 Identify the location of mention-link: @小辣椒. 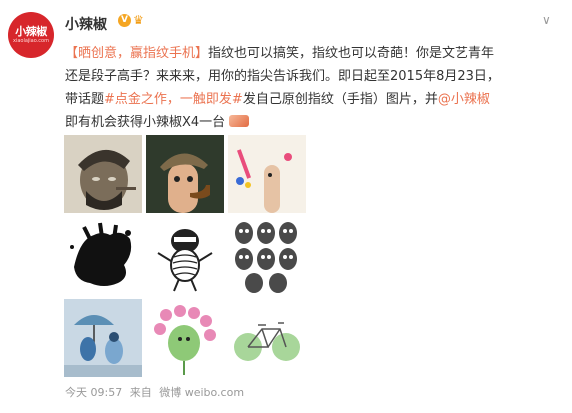
(464, 99).